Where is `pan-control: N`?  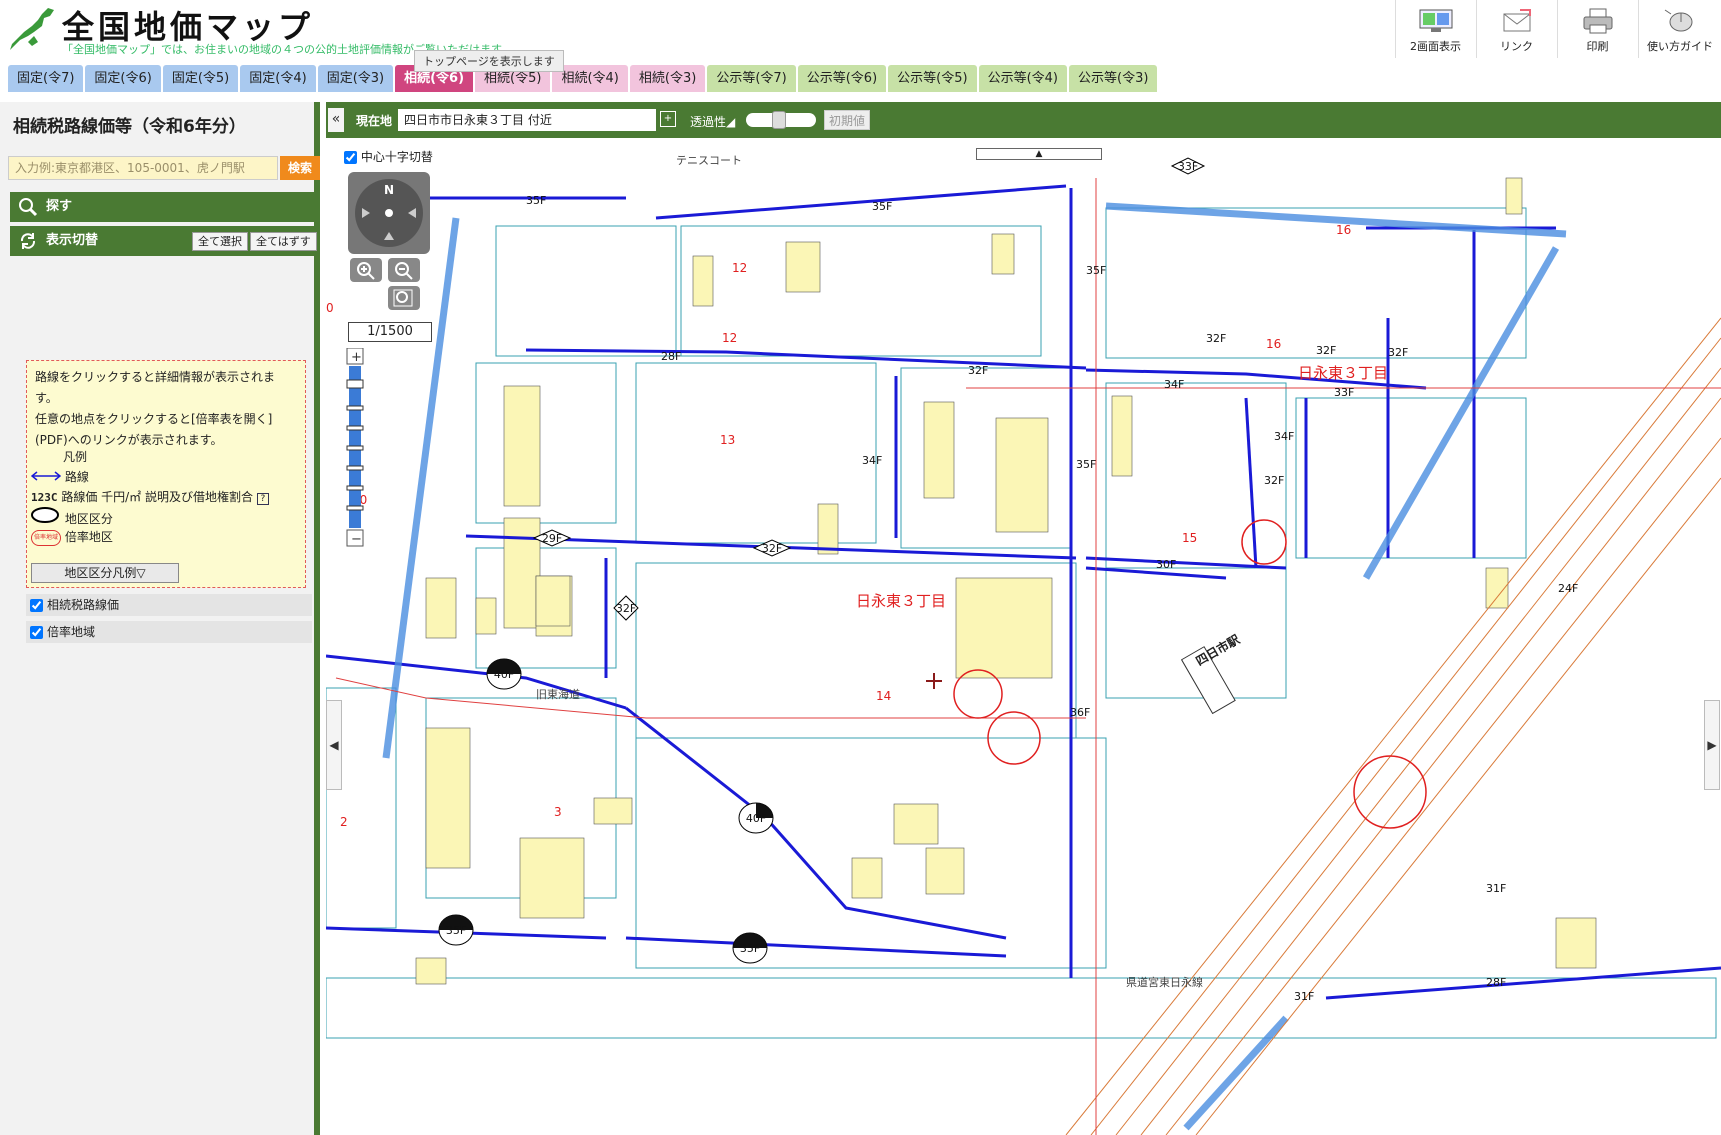
pan-control: N is located at coordinates (389, 213).